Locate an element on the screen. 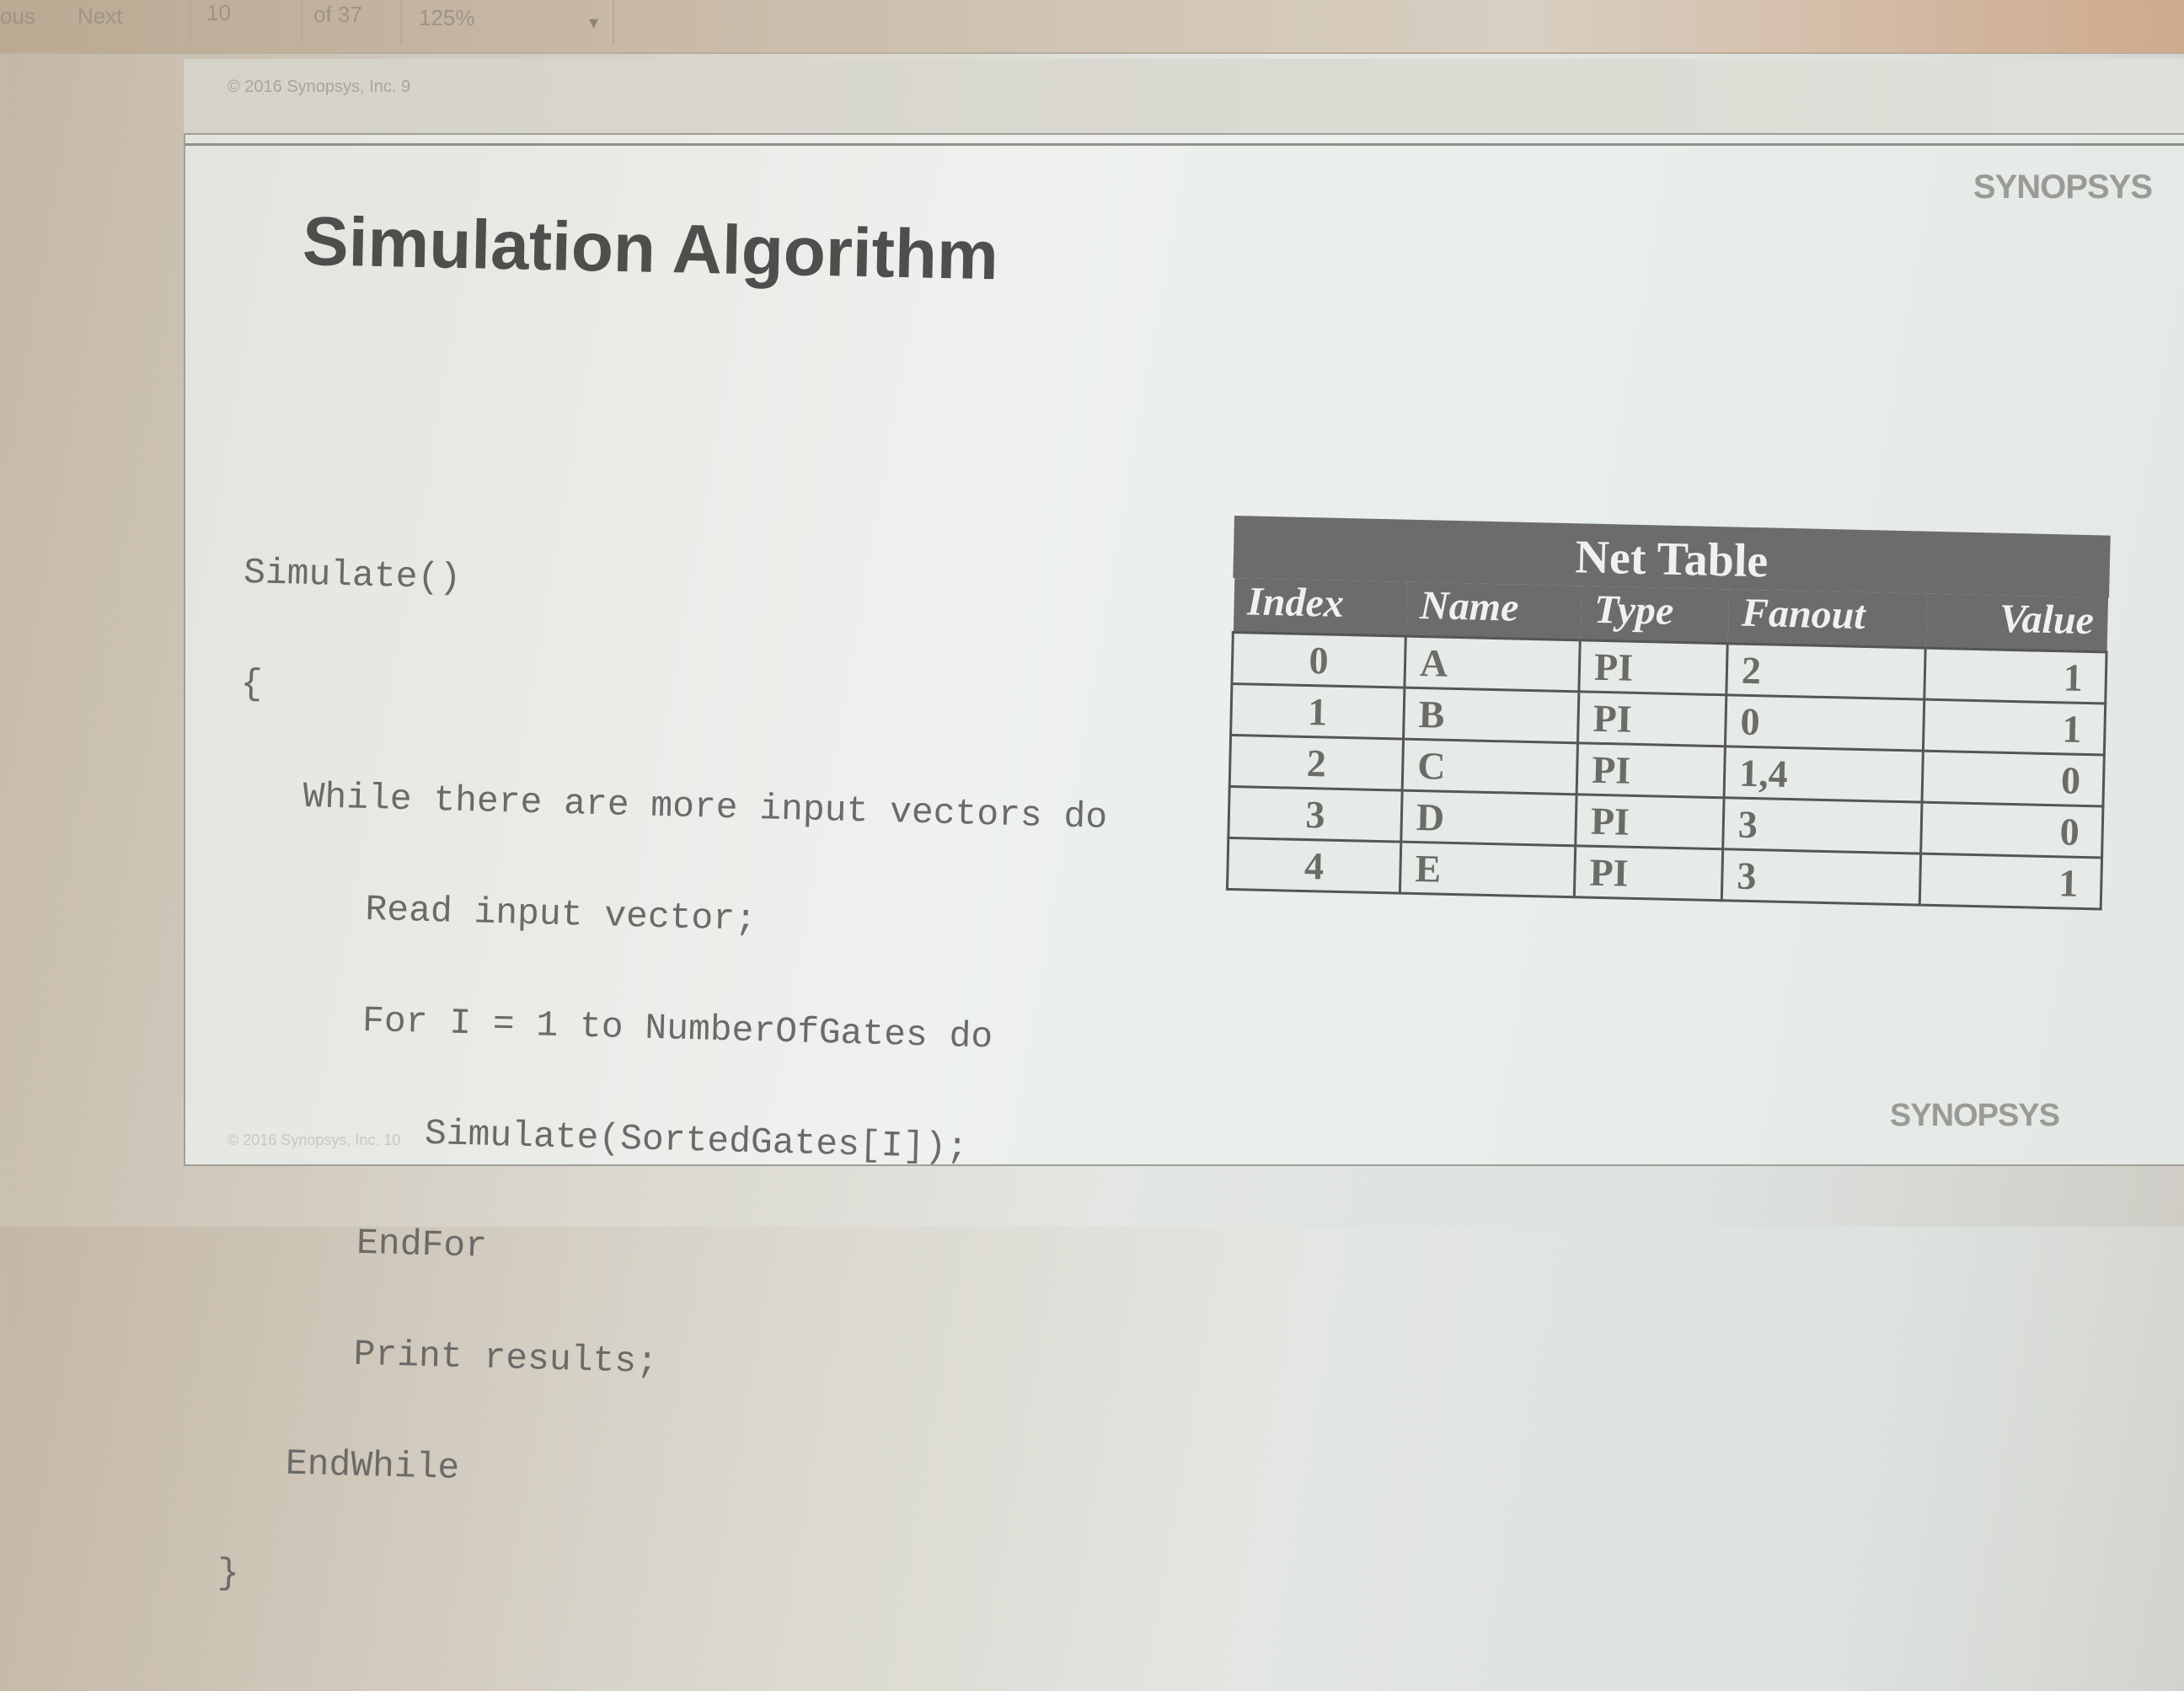  cell-name: E is located at coordinates (1488, 869).